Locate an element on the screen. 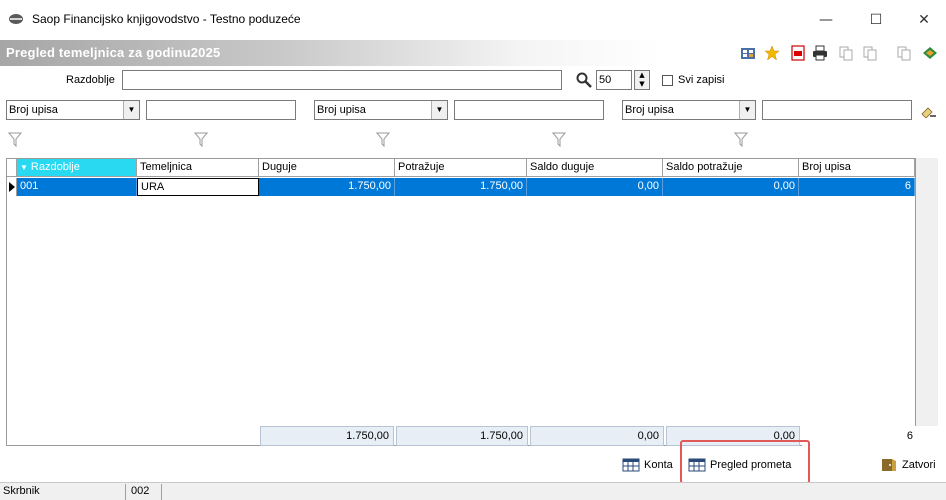  konta-label: Konta is located at coordinates (658, 465).